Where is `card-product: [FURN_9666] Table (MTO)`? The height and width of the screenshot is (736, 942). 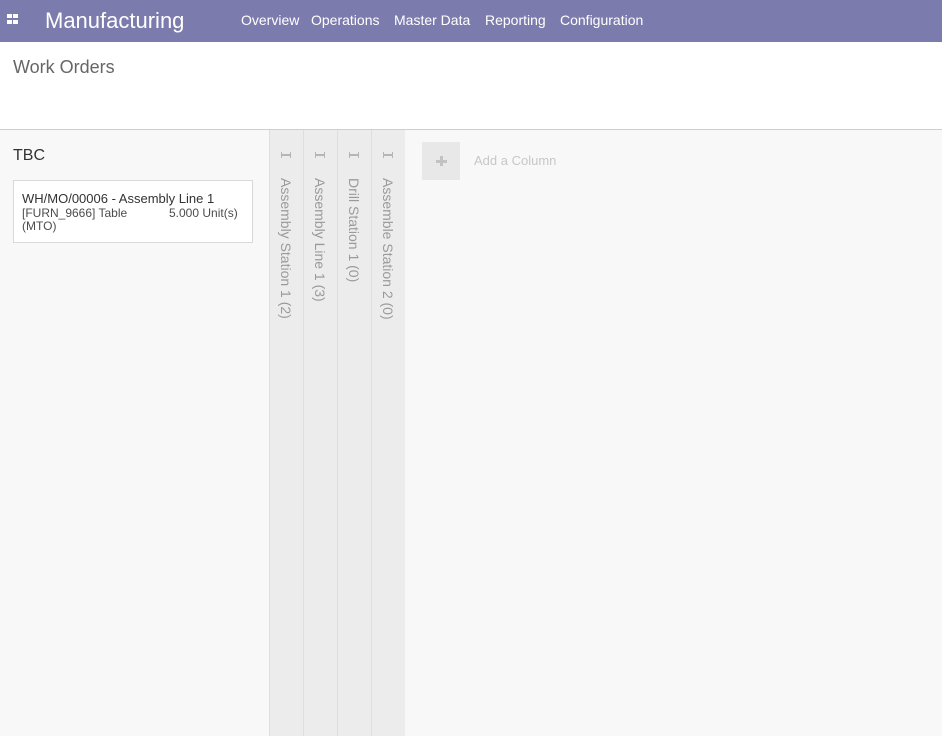 card-product: [FURN_9666] Table (MTO) is located at coordinates (75, 219).